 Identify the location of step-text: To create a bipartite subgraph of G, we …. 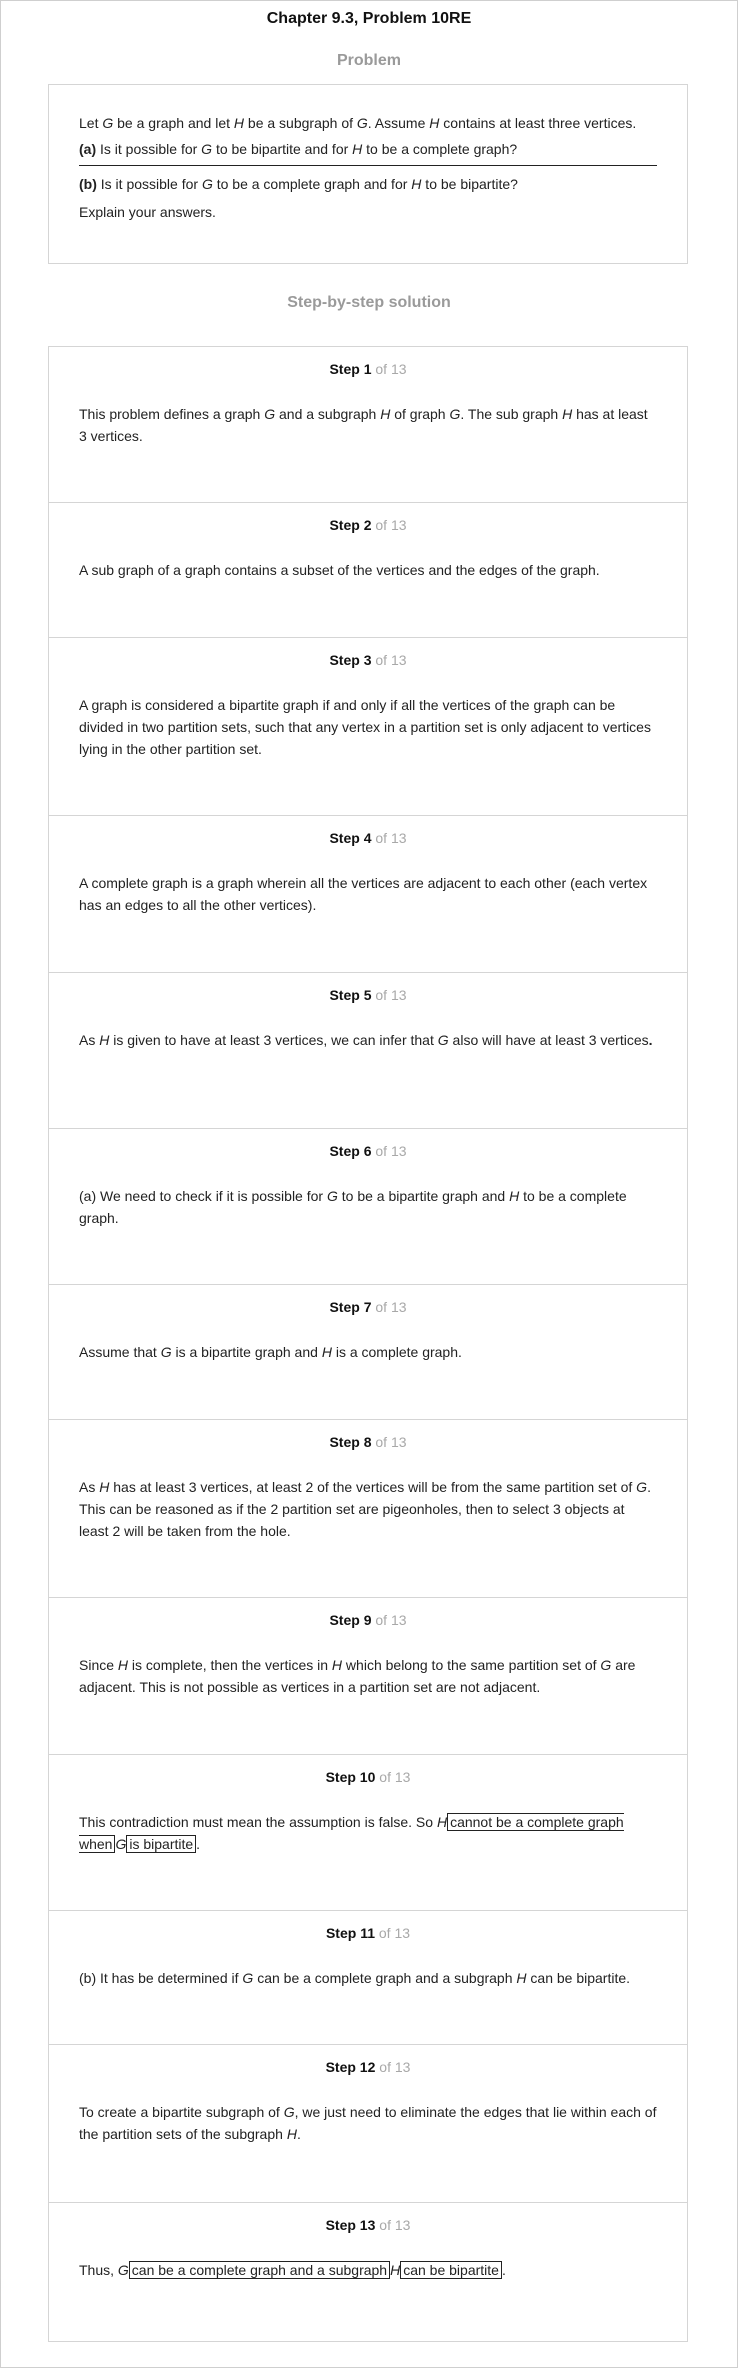
(368, 2123).